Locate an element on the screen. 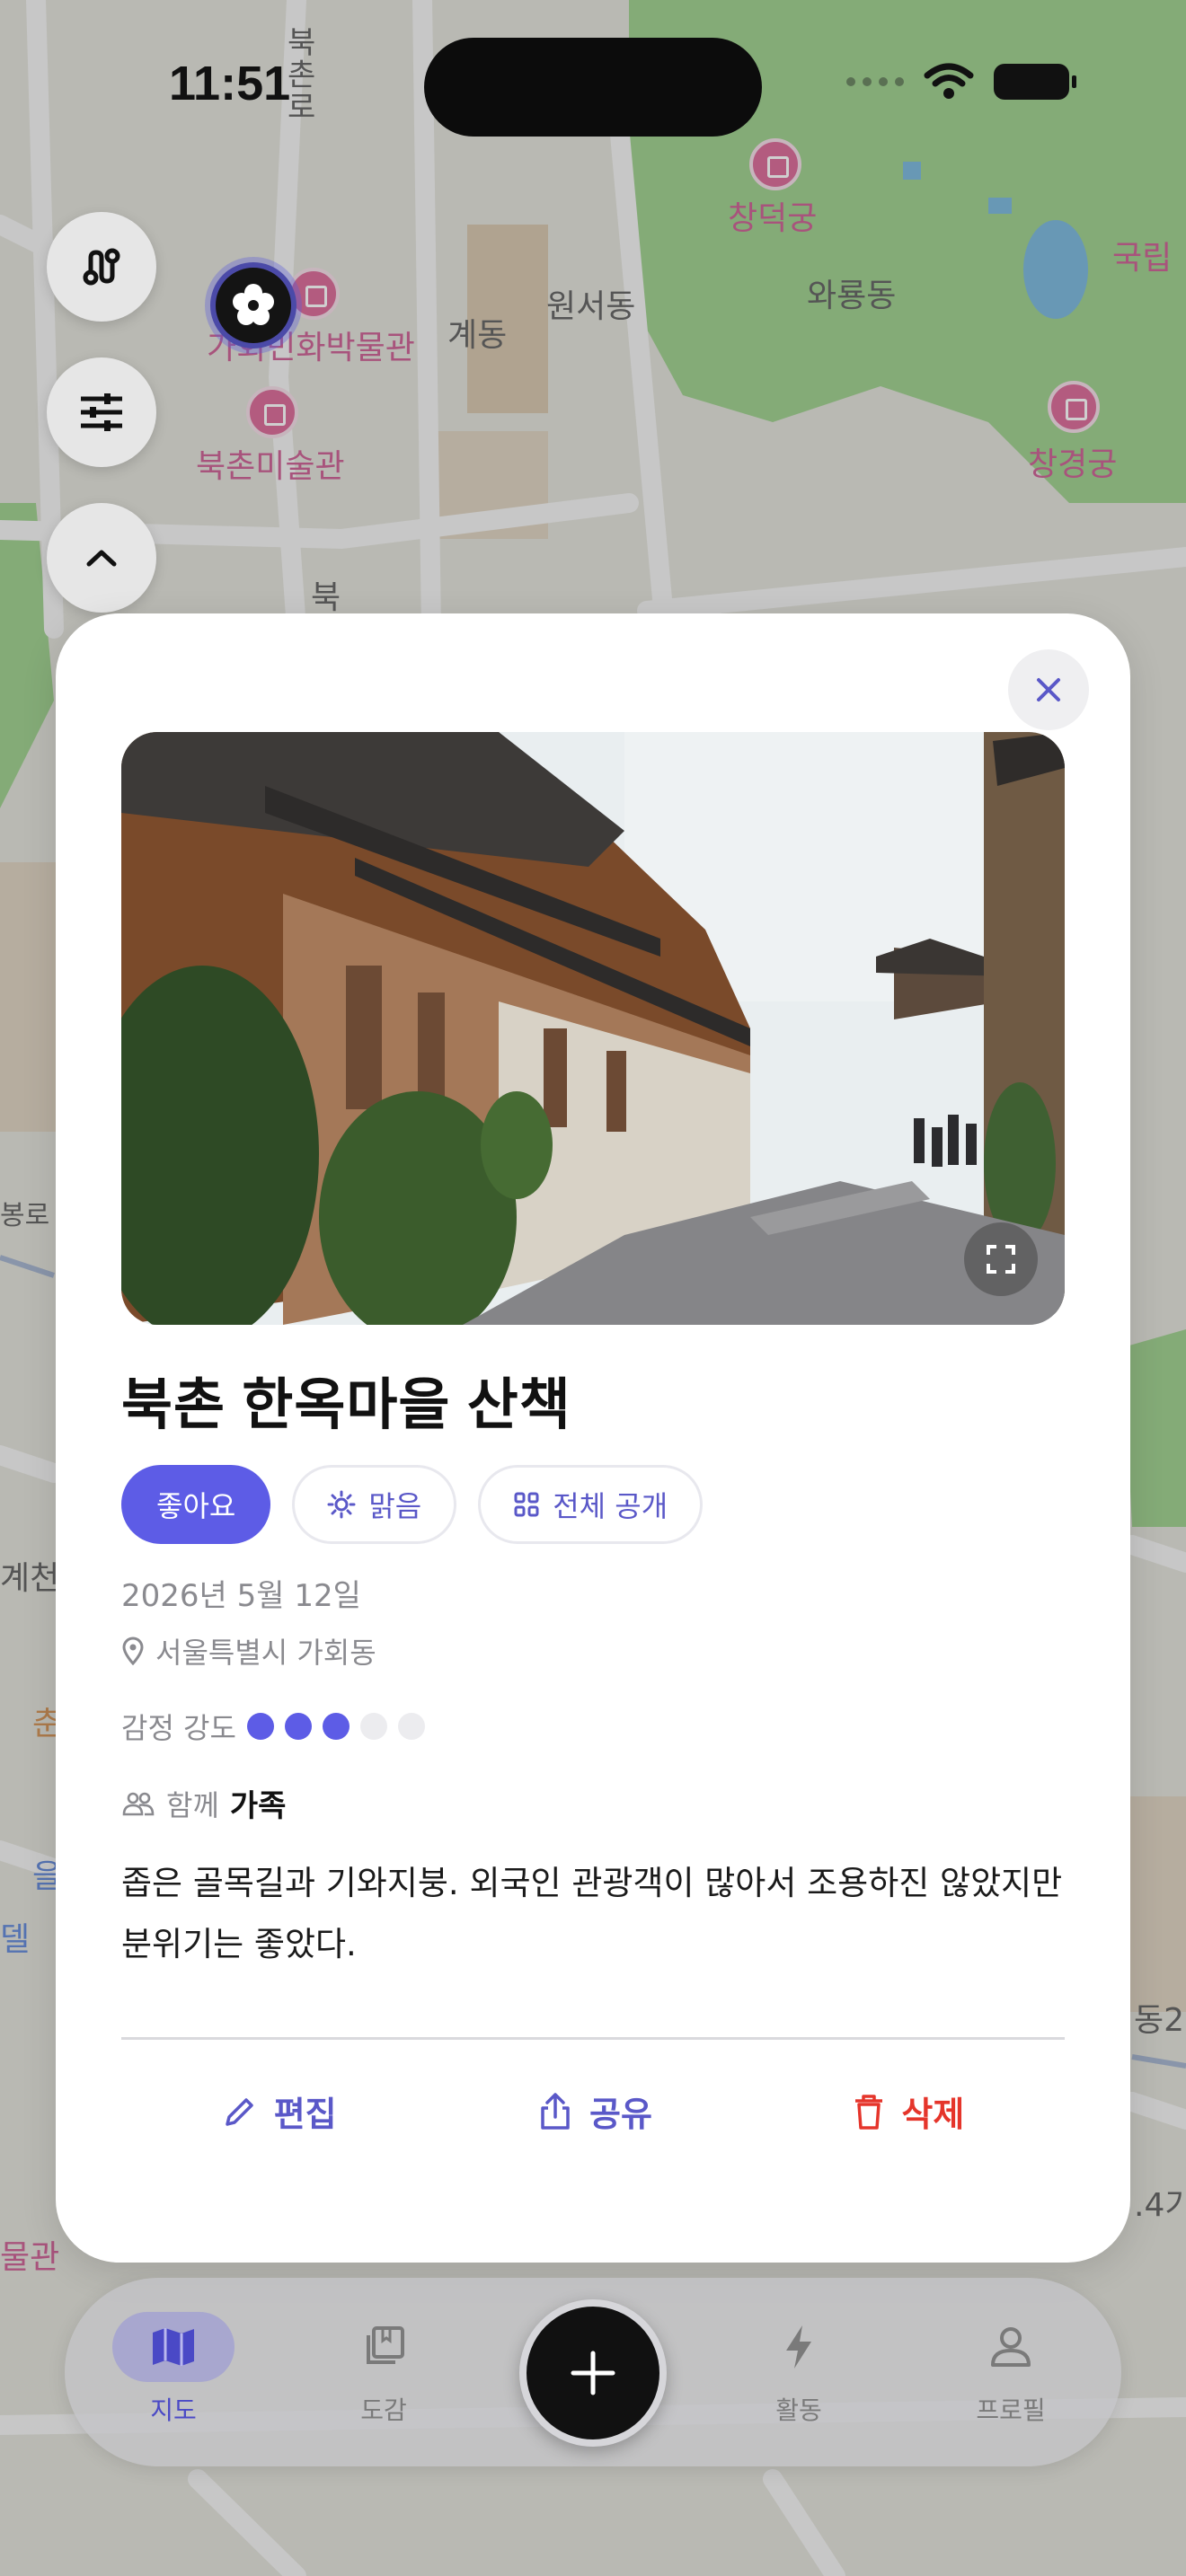 This screenshot has height=2576, width=1186. share-button: 공유 is located at coordinates (594, 2111).